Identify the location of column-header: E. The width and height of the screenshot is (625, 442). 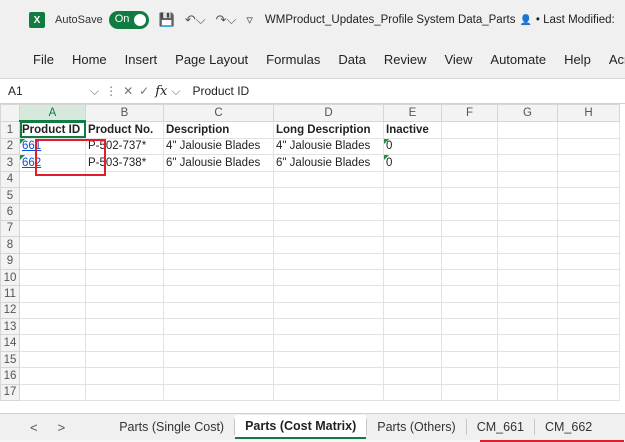
(412, 113).